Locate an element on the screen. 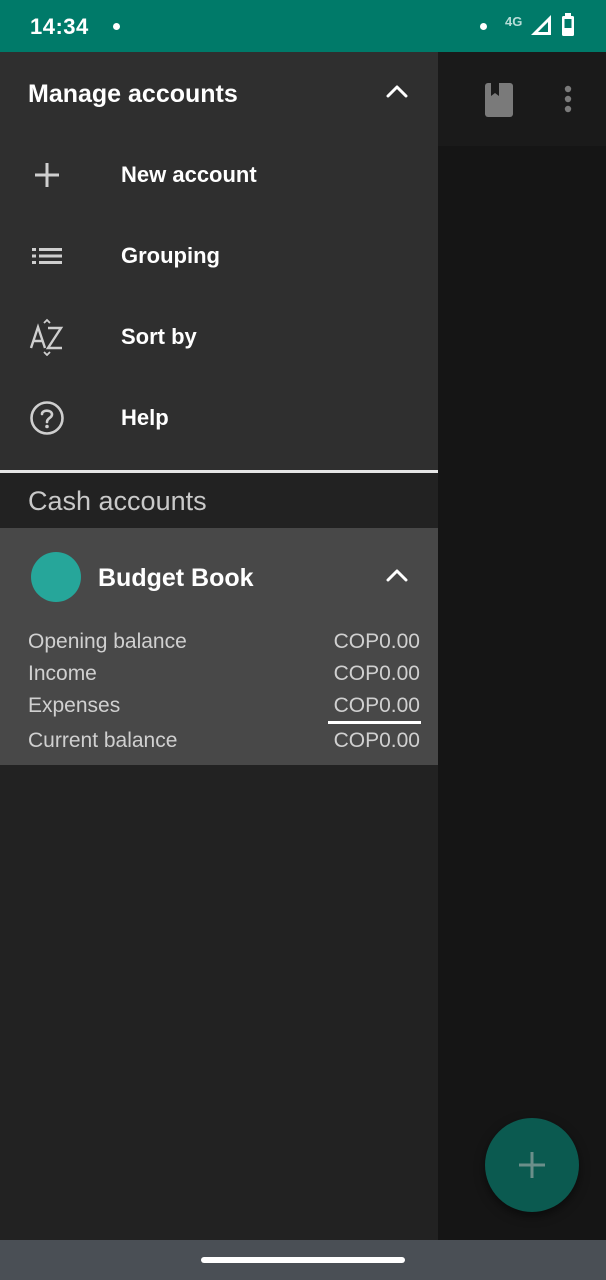  sum-divider-line is located at coordinates (374, 722).